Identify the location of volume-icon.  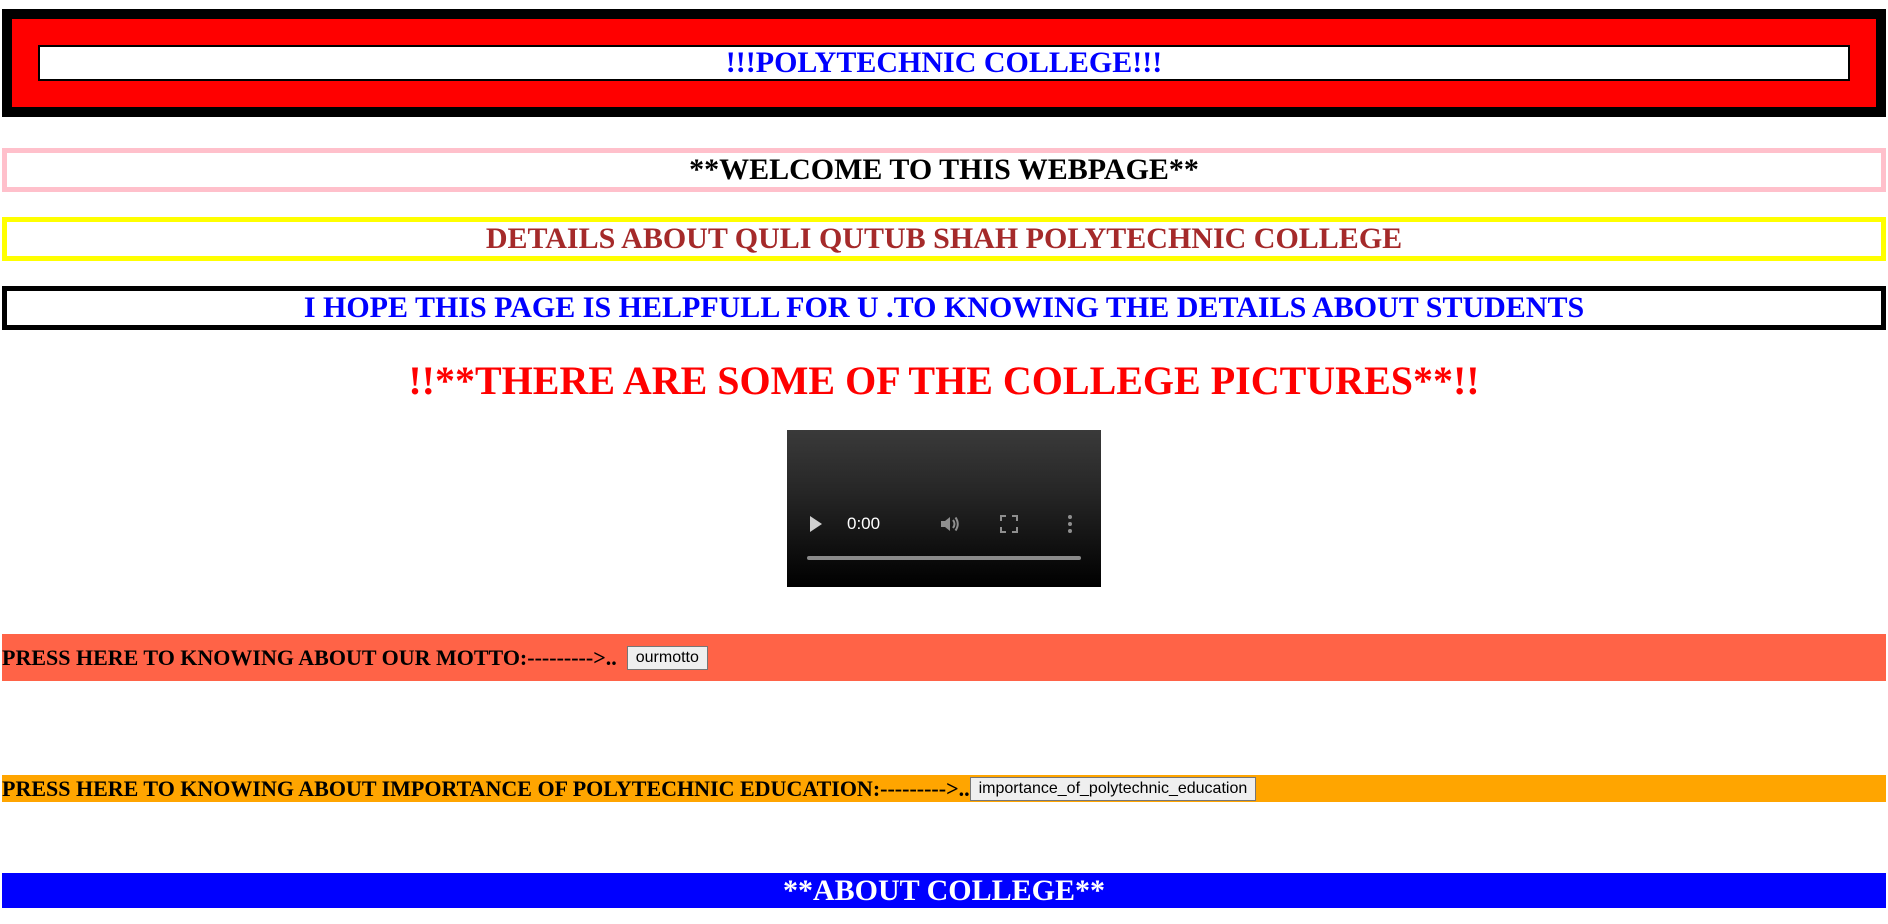
(950, 524).